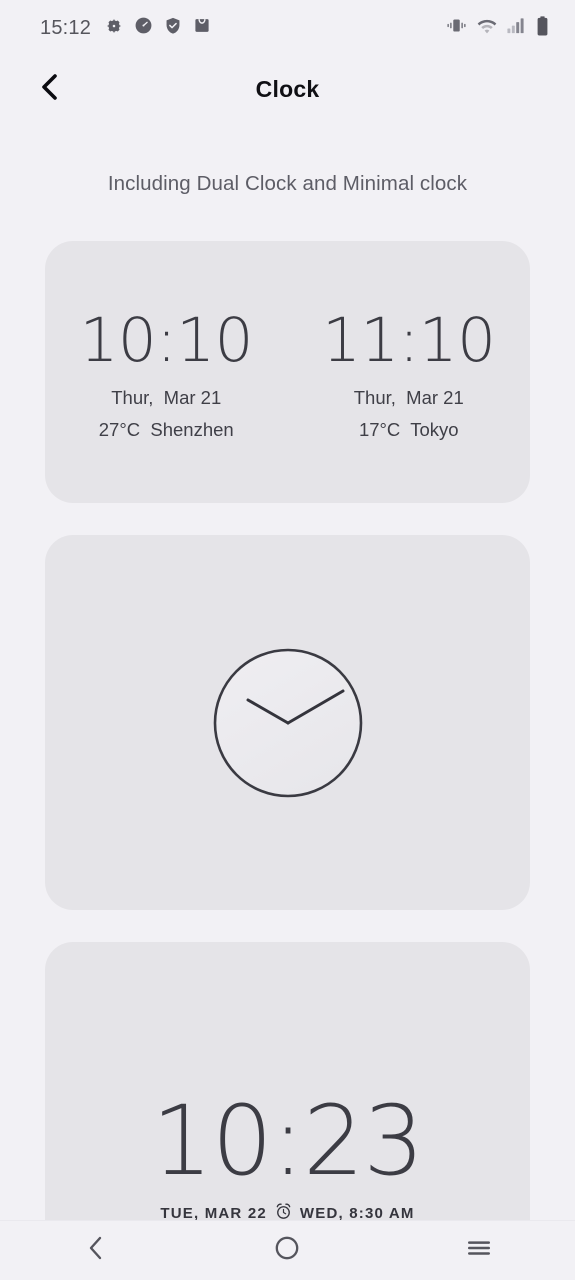 The image size is (575, 1280). I want to click on nav-back-button, so click(96, 1251).